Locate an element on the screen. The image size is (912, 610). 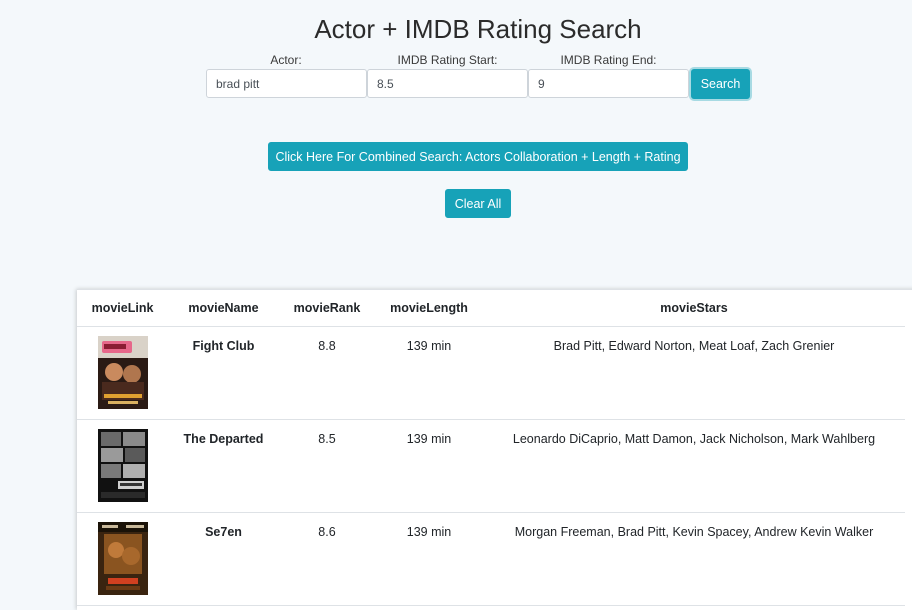
header-movie-link: movieLink is located at coordinates (122, 308).